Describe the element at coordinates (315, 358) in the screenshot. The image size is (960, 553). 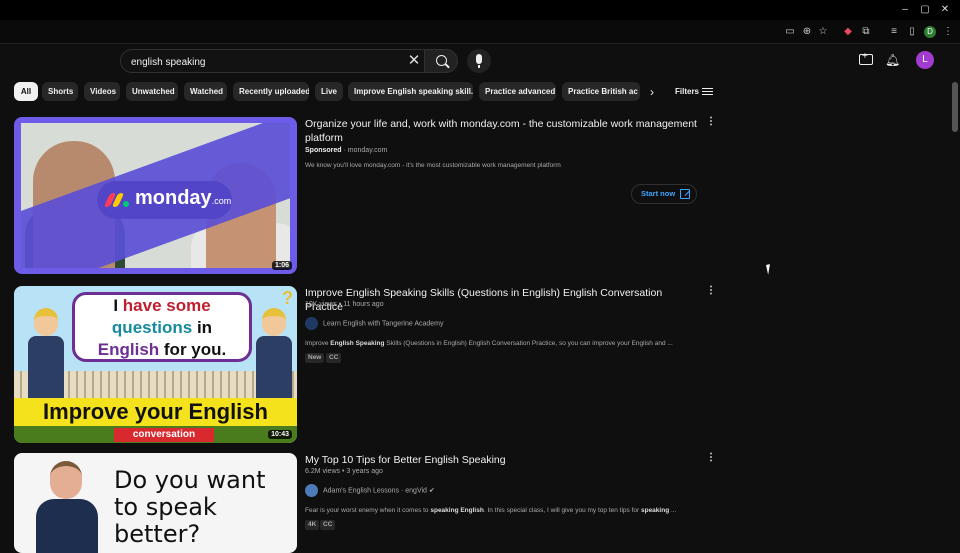
I see `new-badge: New` at that location.